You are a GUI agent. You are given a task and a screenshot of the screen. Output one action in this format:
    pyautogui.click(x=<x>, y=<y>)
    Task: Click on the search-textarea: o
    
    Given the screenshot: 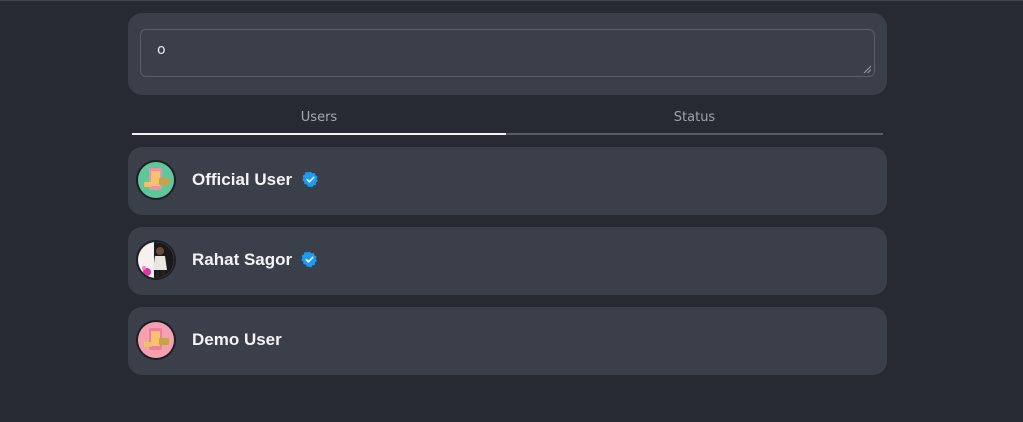 What is the action you would take?
    pyautogui.click(x=507, y=53)
    